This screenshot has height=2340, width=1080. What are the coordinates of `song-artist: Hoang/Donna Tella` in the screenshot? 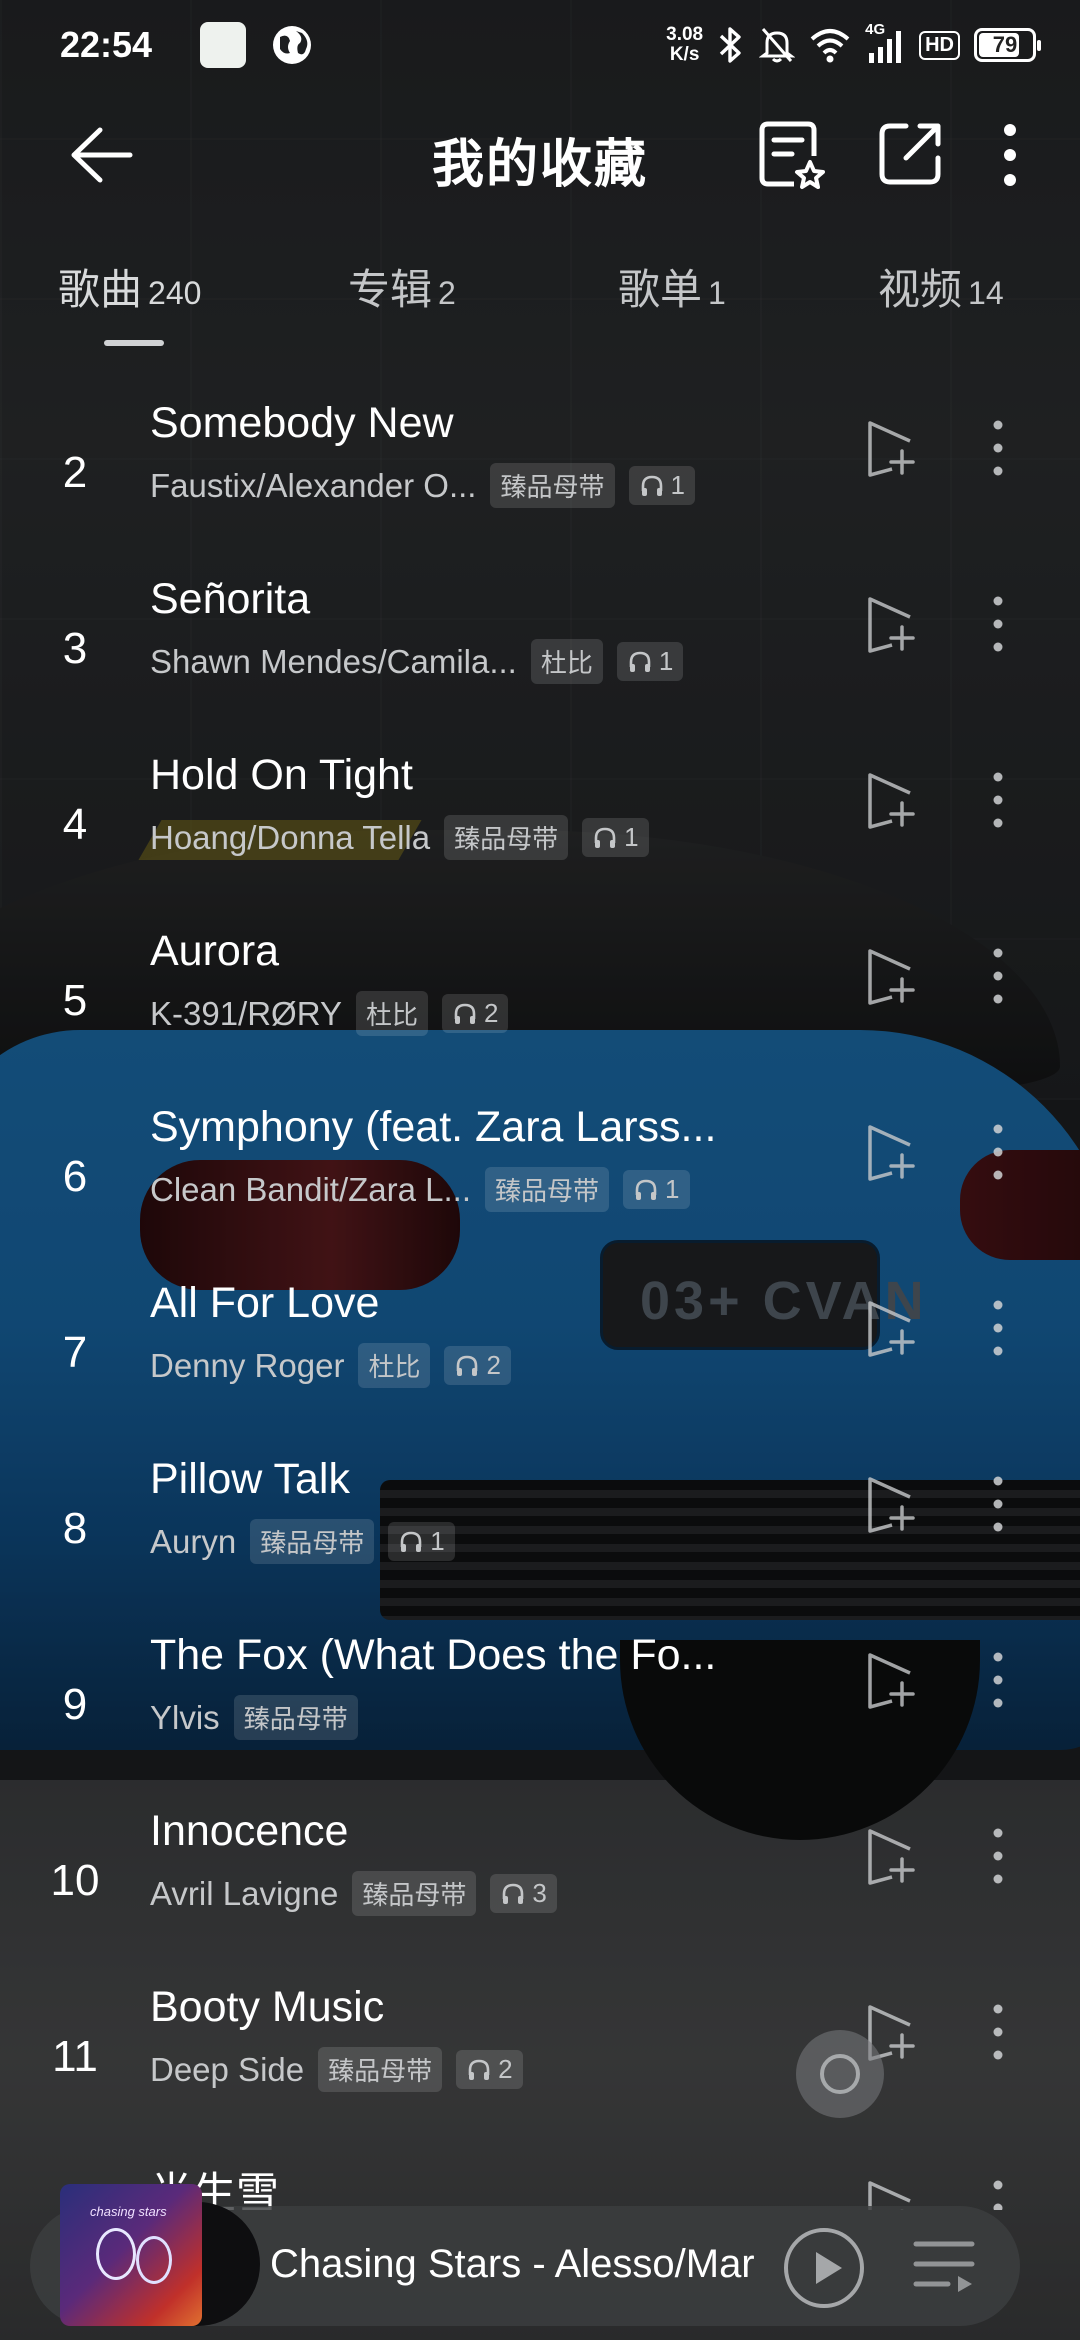 It's located at (290, 837).